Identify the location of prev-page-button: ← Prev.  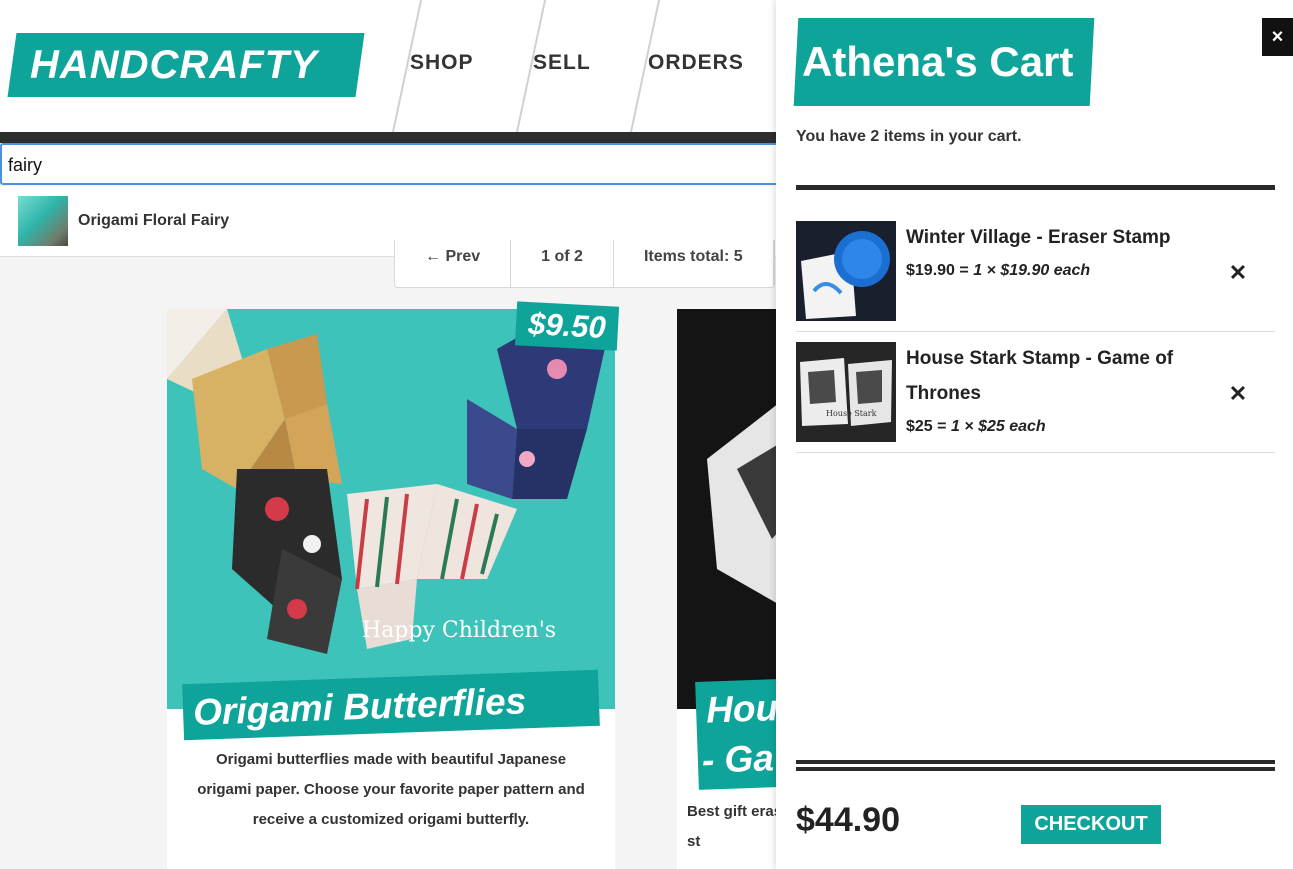
(453, 263).